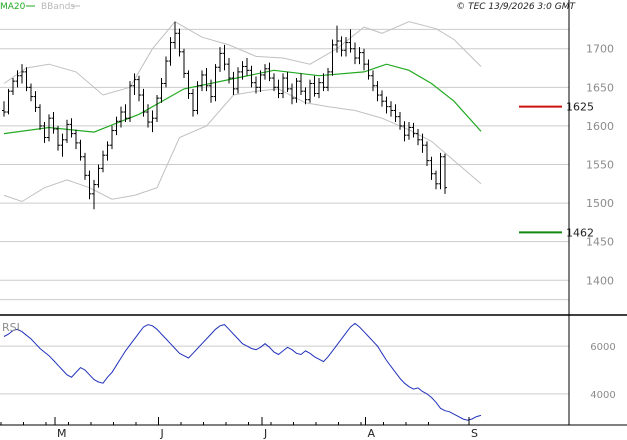 This screenshot has width=627, height=440. What do you see at coordinates (600, 242) in the screenshot?
I see `price-tick-label: 1450` at bounding box center [600, 242].